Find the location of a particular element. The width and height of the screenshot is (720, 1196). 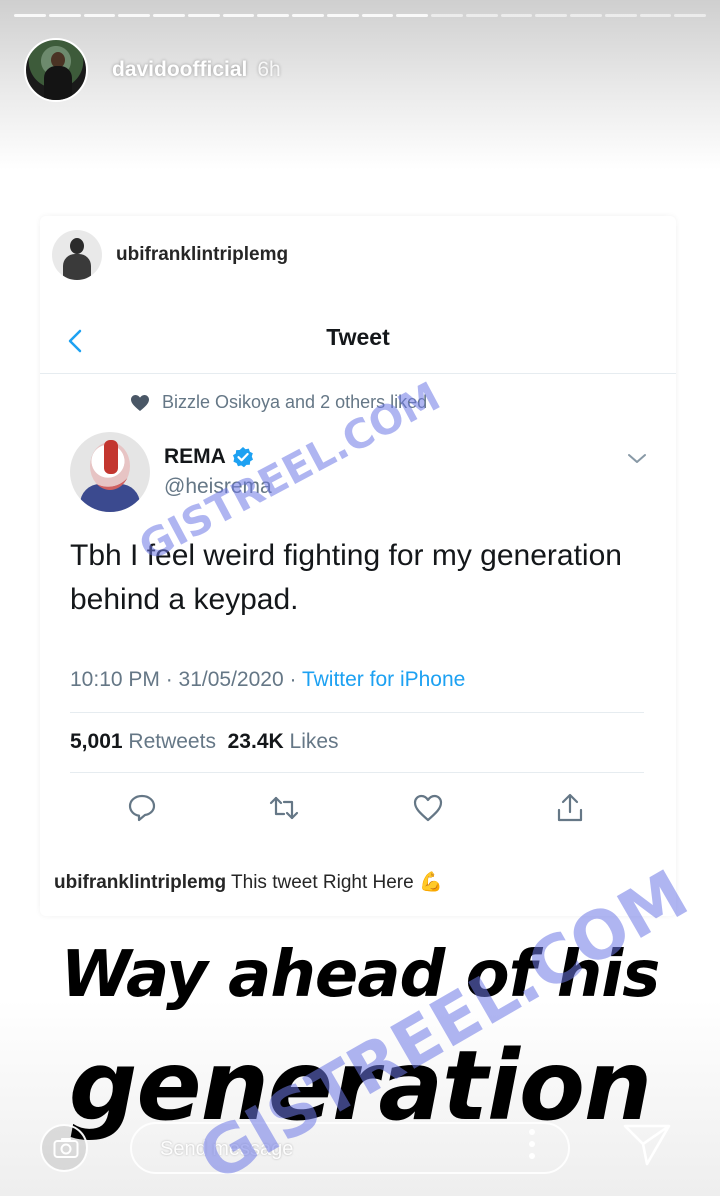

camera-icon is located at coordinates (66, 1148).